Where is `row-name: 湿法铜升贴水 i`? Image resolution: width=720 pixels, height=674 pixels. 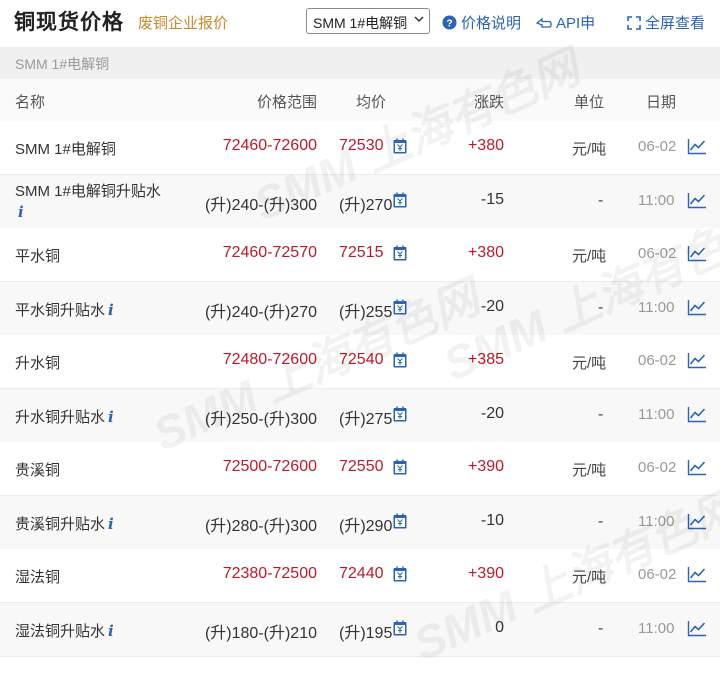
row-name: 湿法铜升贴水 i is located at coordinates (64, 630).